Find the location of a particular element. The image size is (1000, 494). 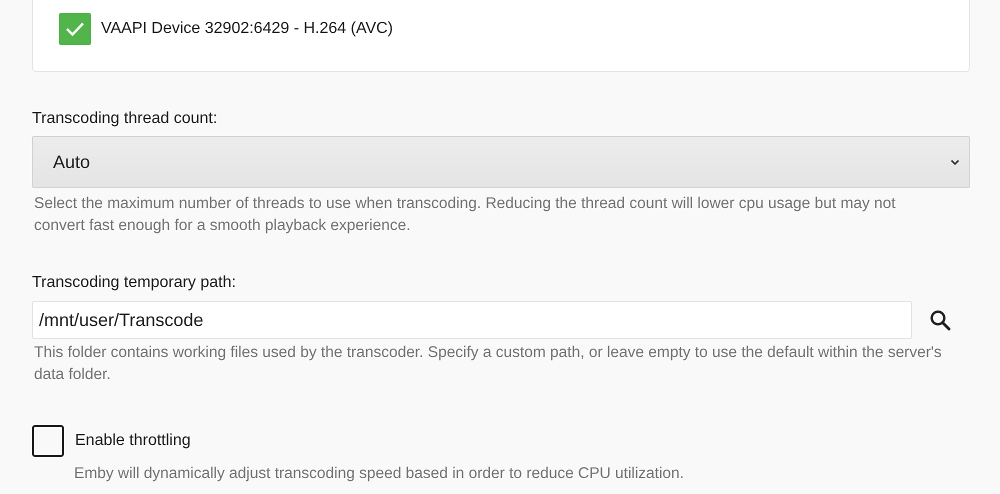

help-text: Select the maximum number of threads to use when transcoding. Reducing the thread count will lower cpu usage but may not convert fast enough for a smooth playback experience. is located at coordinates (465, 215).